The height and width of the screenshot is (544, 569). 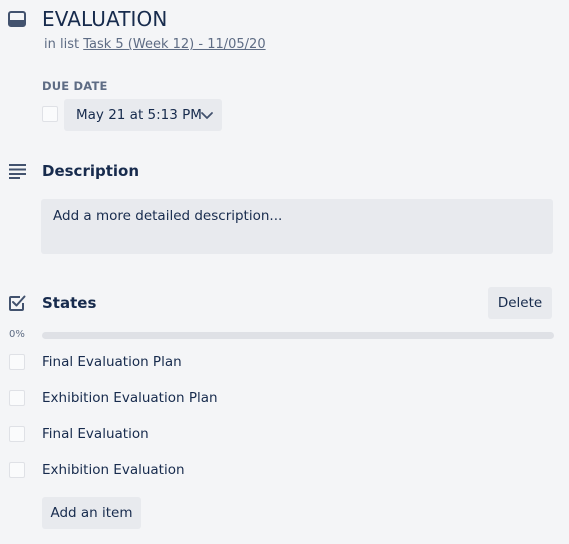 I want to click on card-title: EVALUATION, so click(x=104, y=19).